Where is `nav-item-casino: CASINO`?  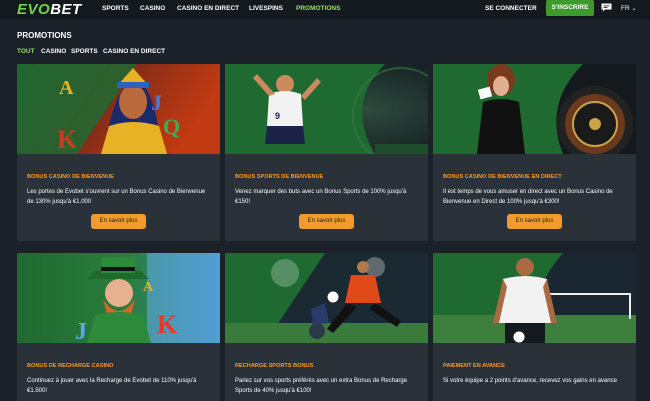
nav-item-casino: CASINO is located at coordinates (152, 9).